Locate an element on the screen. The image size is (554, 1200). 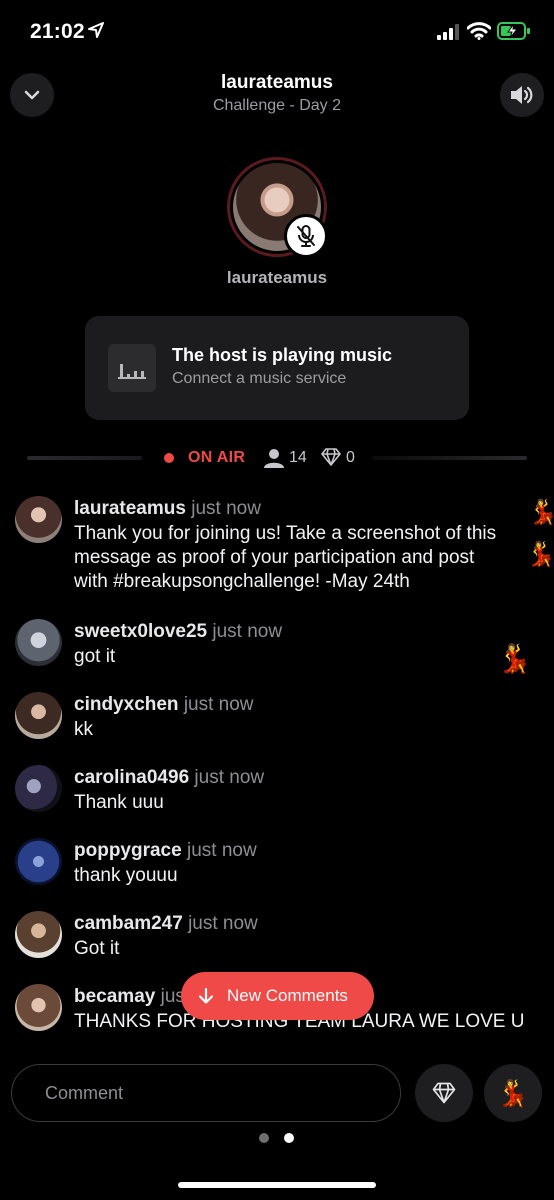
arrow-down-icon is located at coordinates (206, 995).